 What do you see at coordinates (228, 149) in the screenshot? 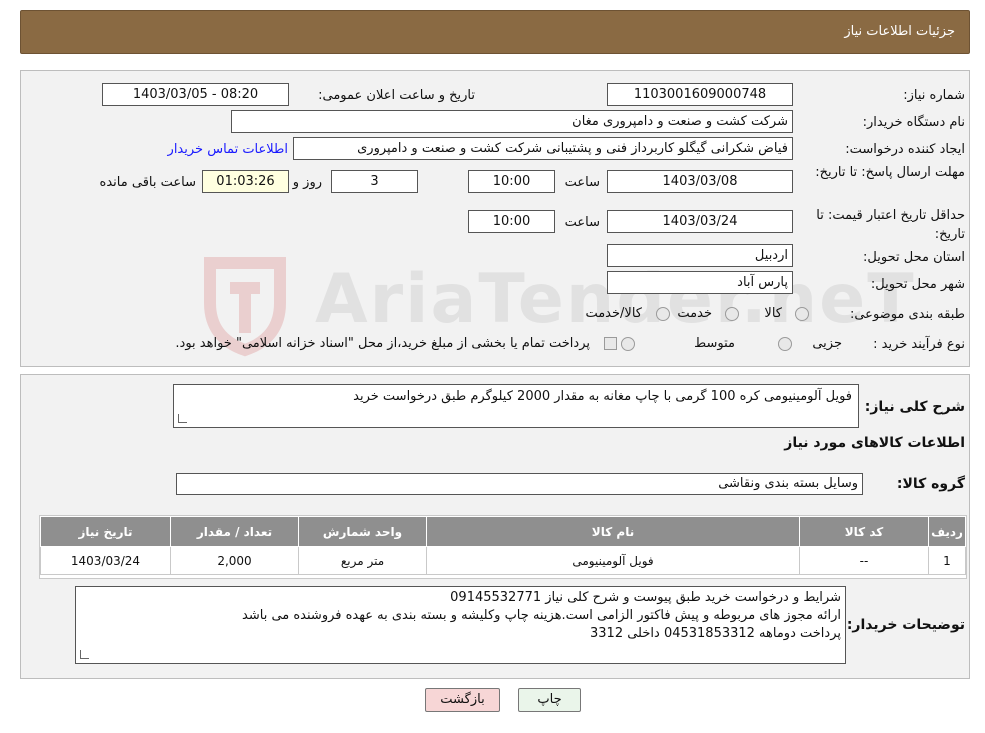
I see `buyer-contact-link: اطلاعات تماس خریدار` at bounding box center [228, 149].